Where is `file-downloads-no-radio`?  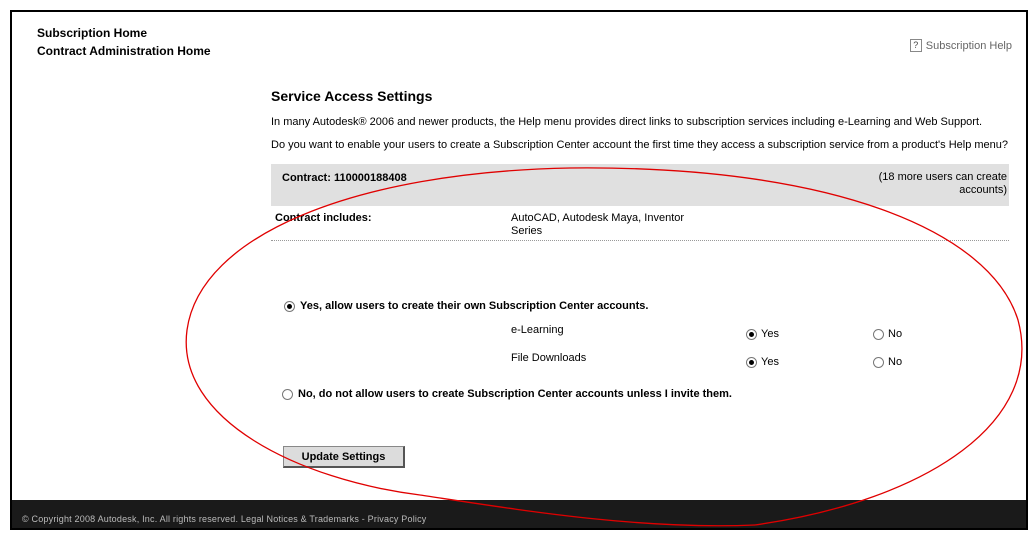
file-downloads-no-radio is located at coordinates (878, 362).